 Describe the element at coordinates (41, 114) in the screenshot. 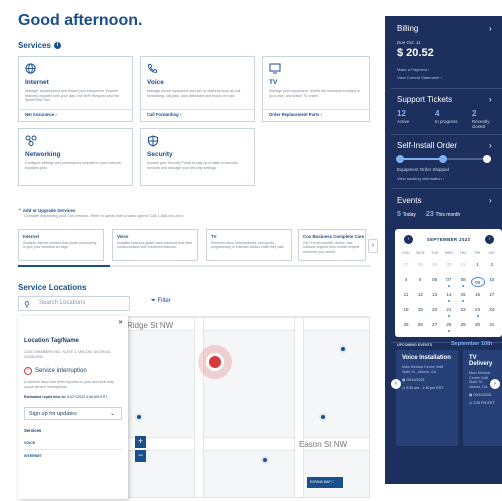

I see `net-assurance-link: Net Assurance ›` at that location.